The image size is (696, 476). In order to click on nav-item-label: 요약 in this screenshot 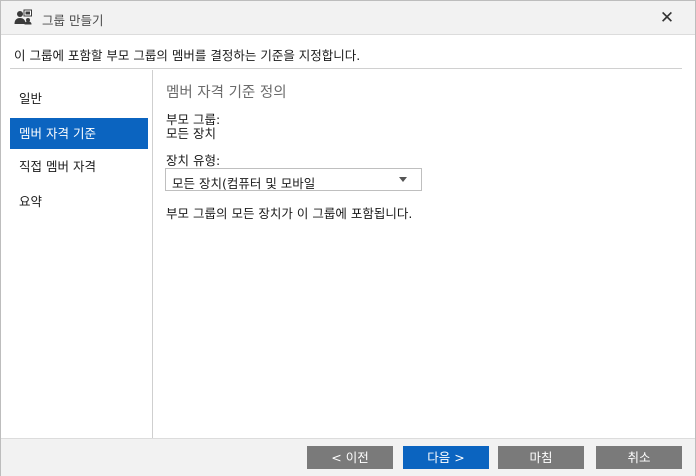, I will do `click(31, 201)`.